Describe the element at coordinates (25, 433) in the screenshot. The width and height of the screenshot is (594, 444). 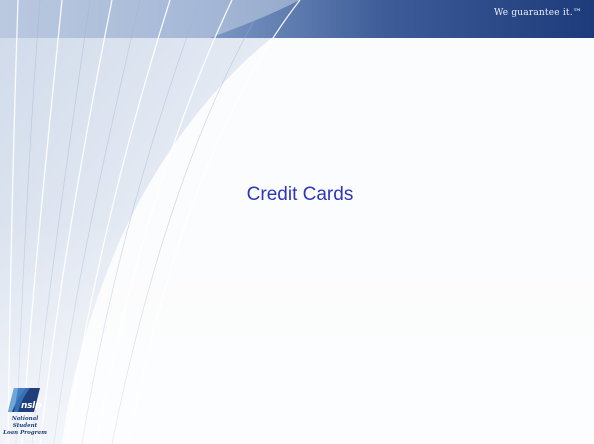
I see `logo-name-line2: Loan Program` at that location.